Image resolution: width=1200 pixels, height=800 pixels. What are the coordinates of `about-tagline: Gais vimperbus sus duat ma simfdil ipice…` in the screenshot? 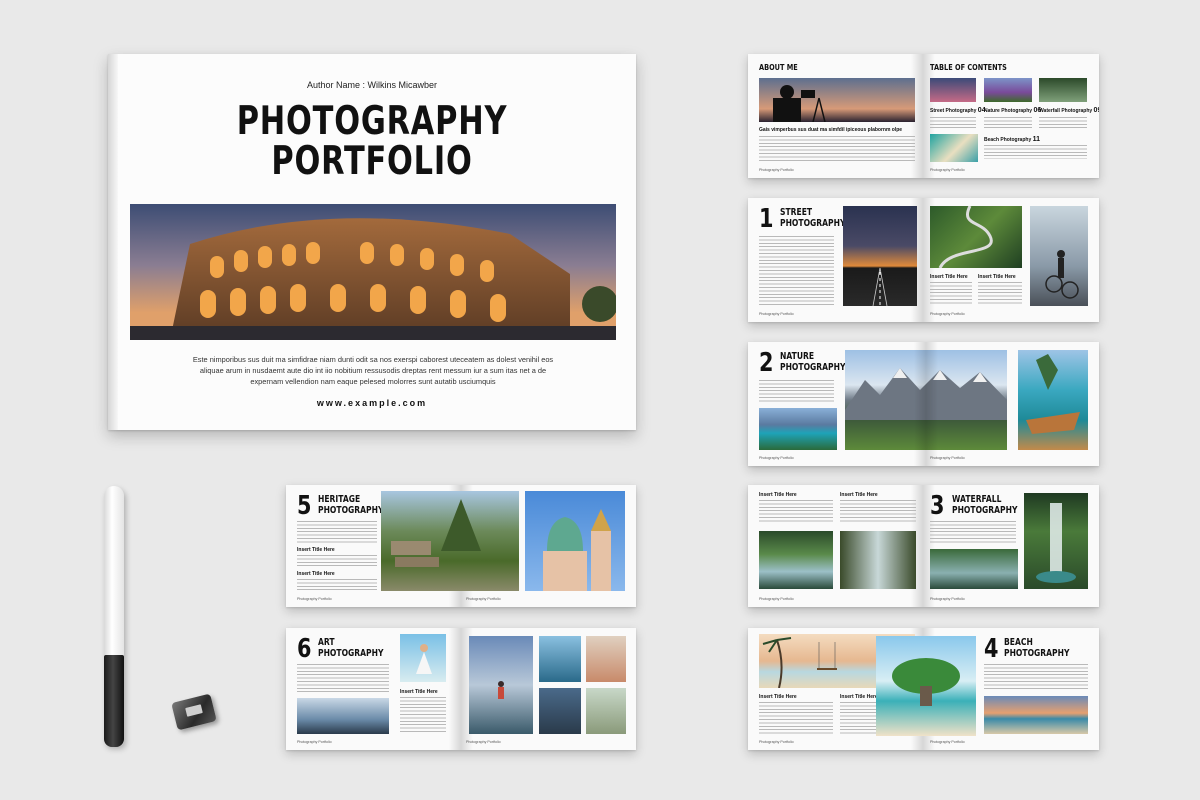 It's located at (831, 130).